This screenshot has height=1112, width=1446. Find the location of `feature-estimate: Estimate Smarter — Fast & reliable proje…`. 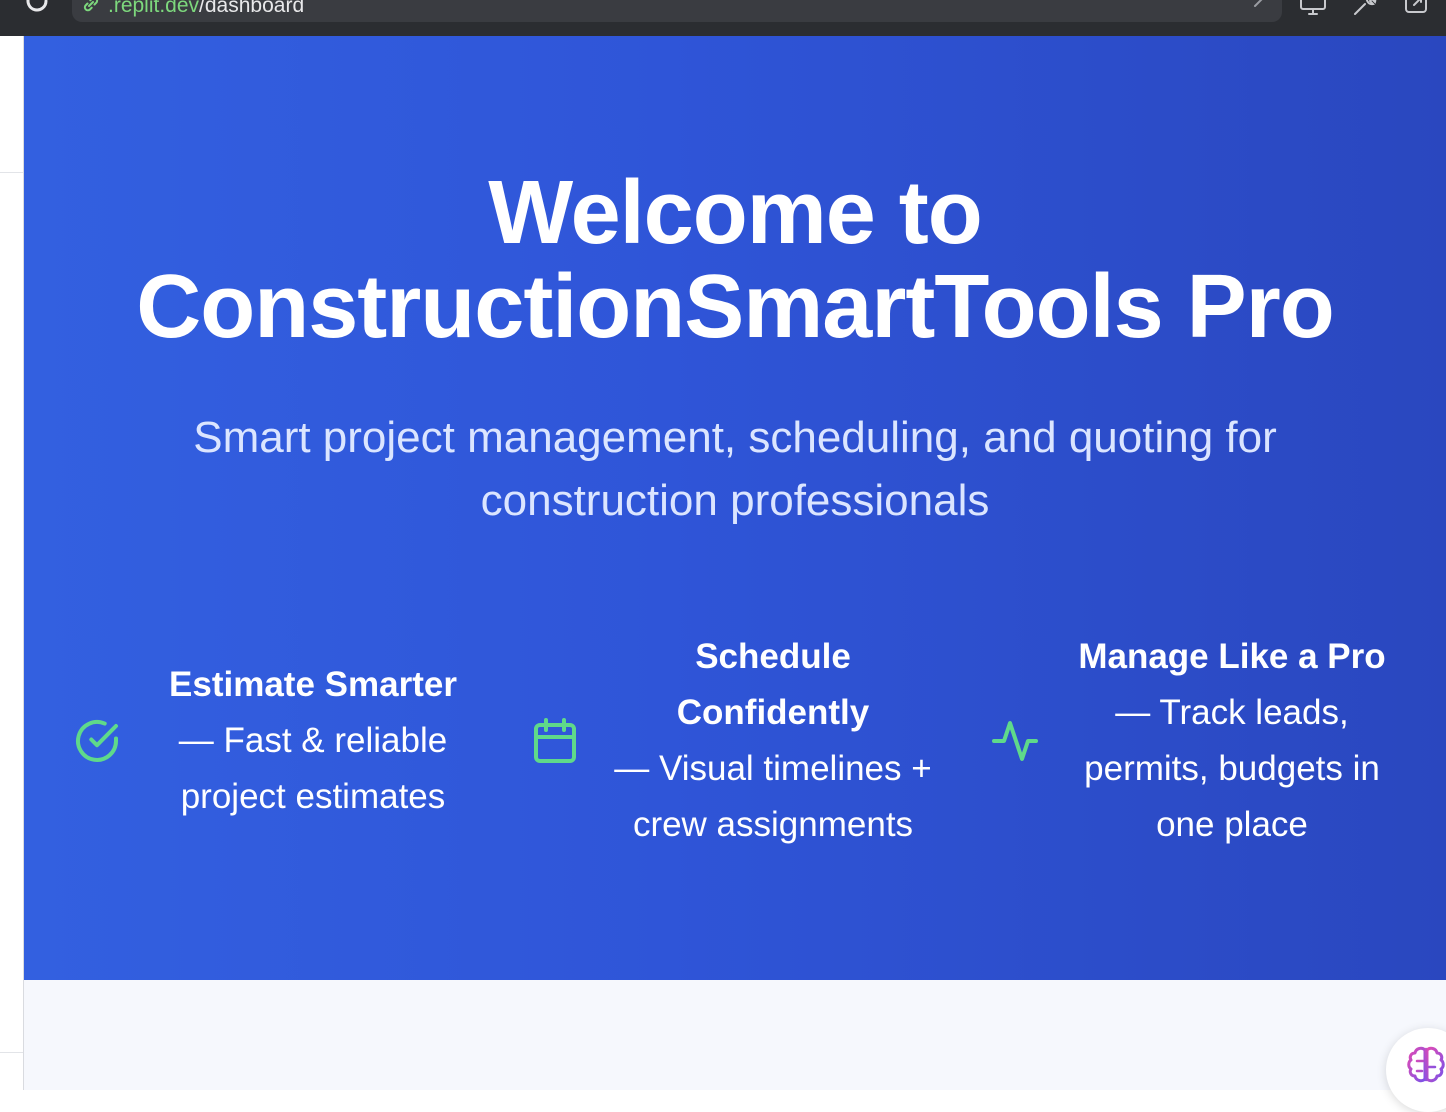

feature-estimate: Estimate Smarter — Fast & reliable proje… is located at coordinates (313, 741).